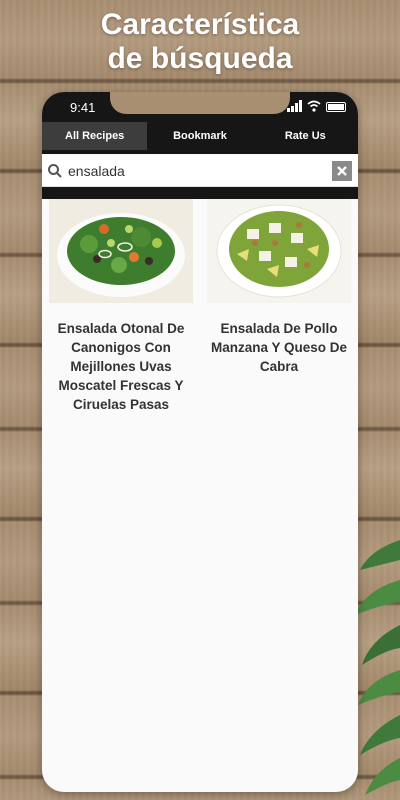 The image size is (400, 800). I want to click on close-icon, so click(342, 171).